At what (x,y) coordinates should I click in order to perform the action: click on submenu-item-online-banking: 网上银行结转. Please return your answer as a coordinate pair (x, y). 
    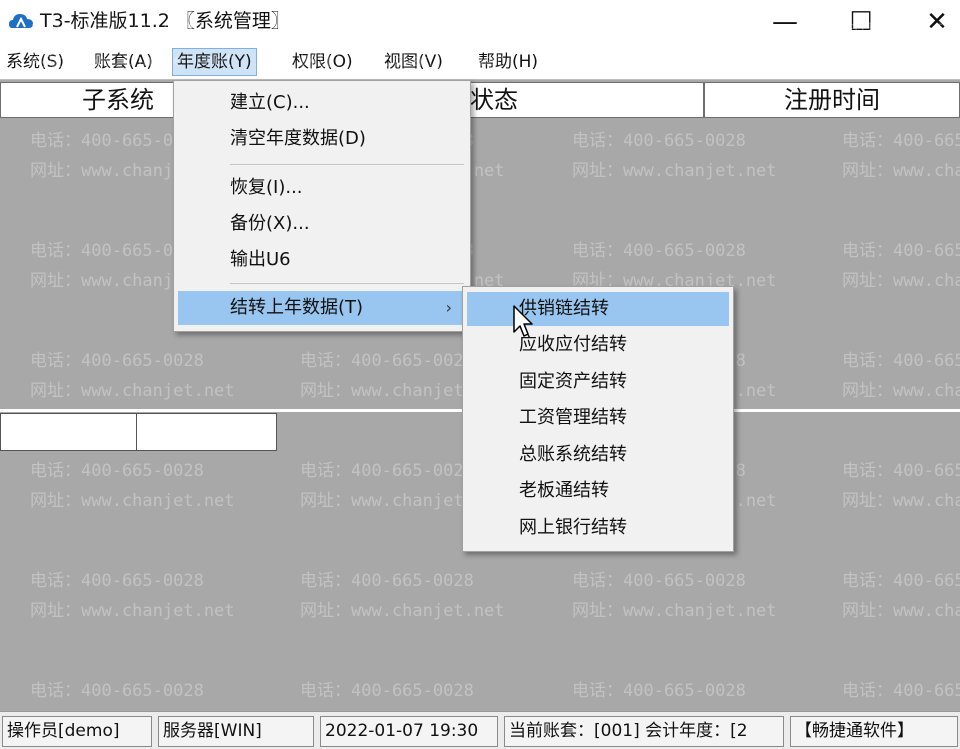
    Looking at the image, I should click on (598, 528).